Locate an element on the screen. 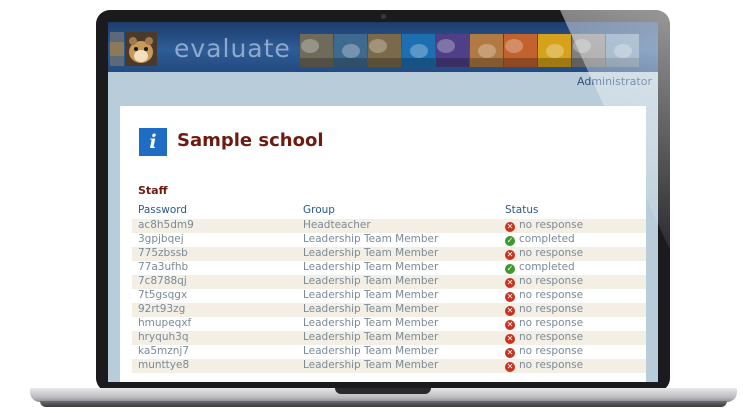 This screenshot has height=413, width=743. page-title: Sample school is located at coordinates (250, 140).